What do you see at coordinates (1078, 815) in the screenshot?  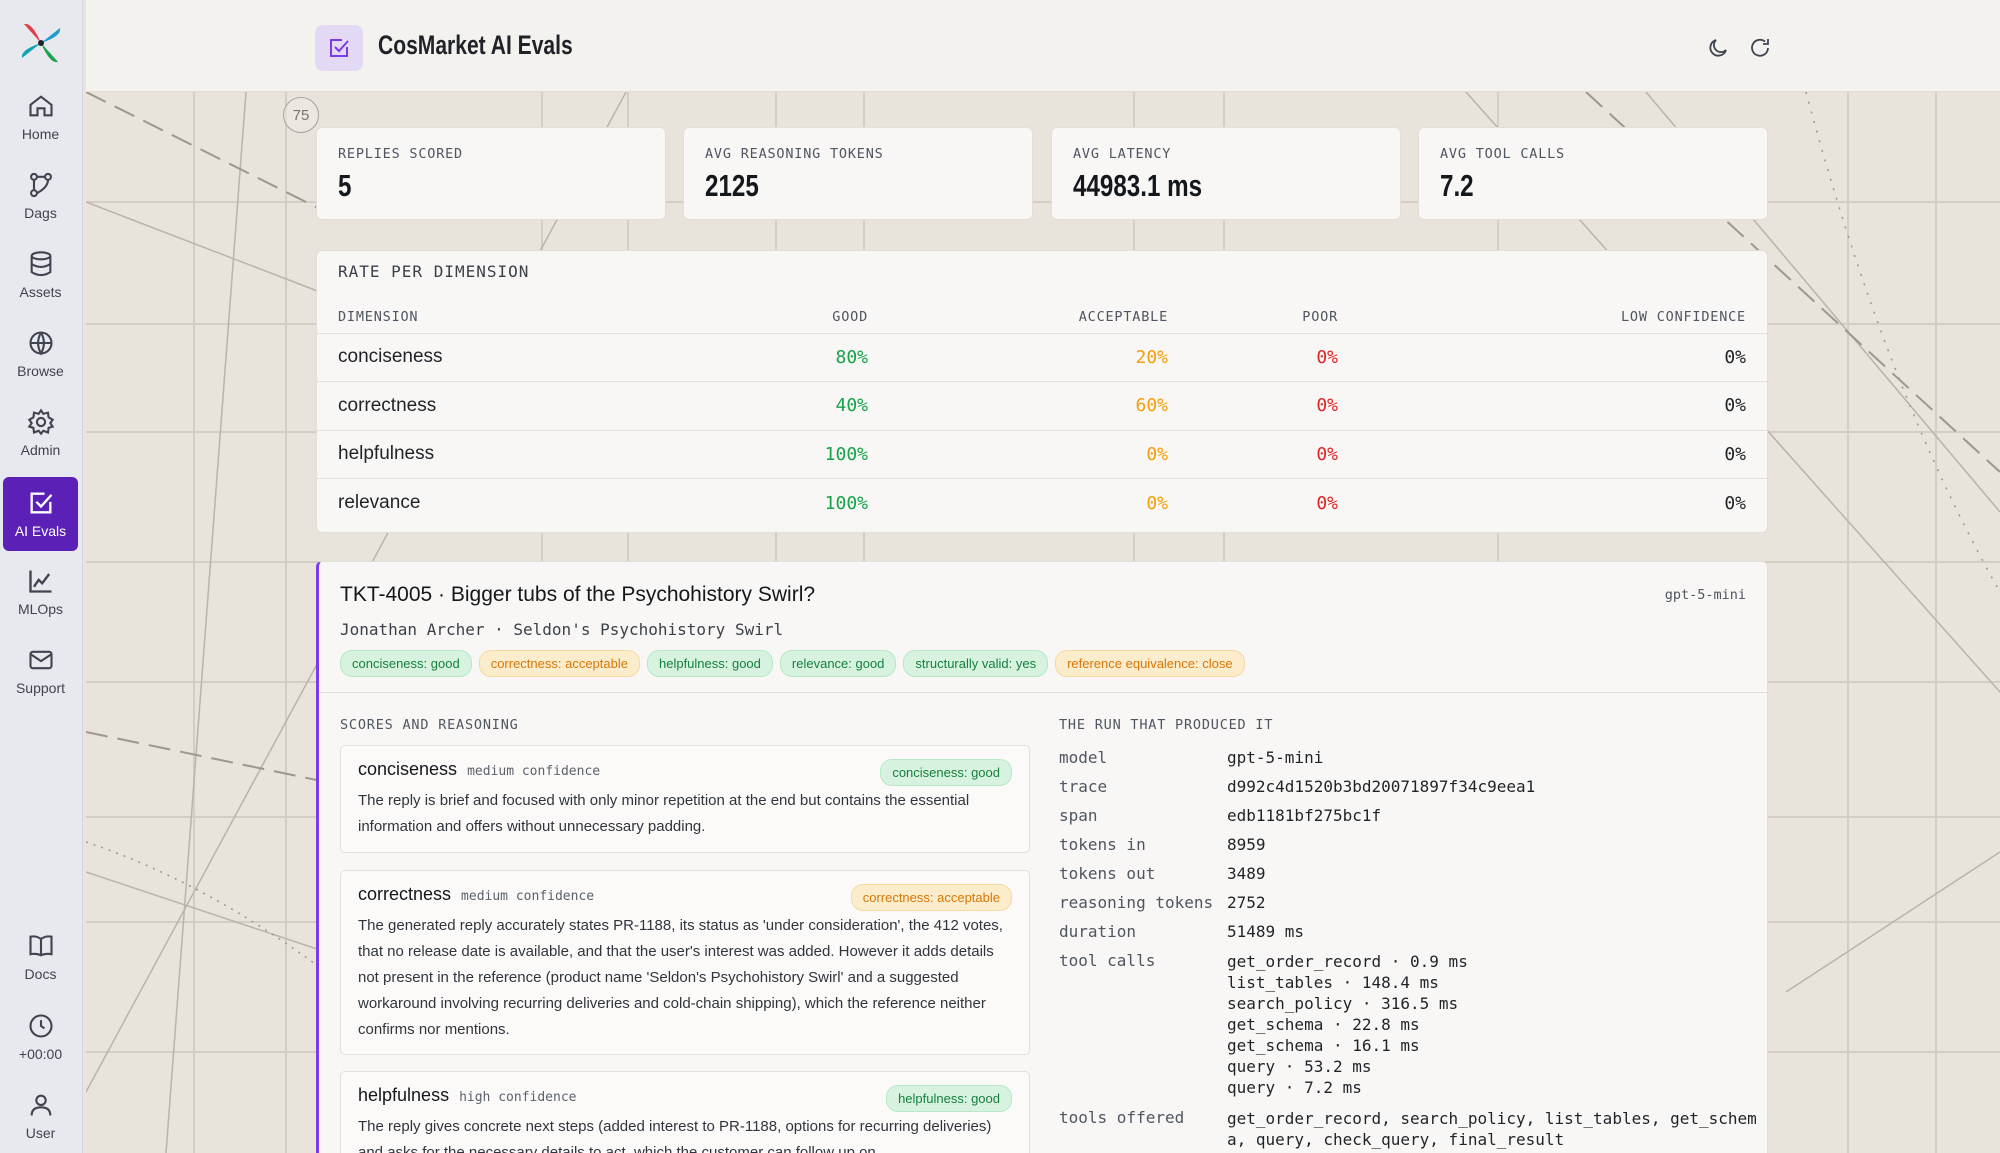 I see `run-key: span` at bounding box center [1078, 815].